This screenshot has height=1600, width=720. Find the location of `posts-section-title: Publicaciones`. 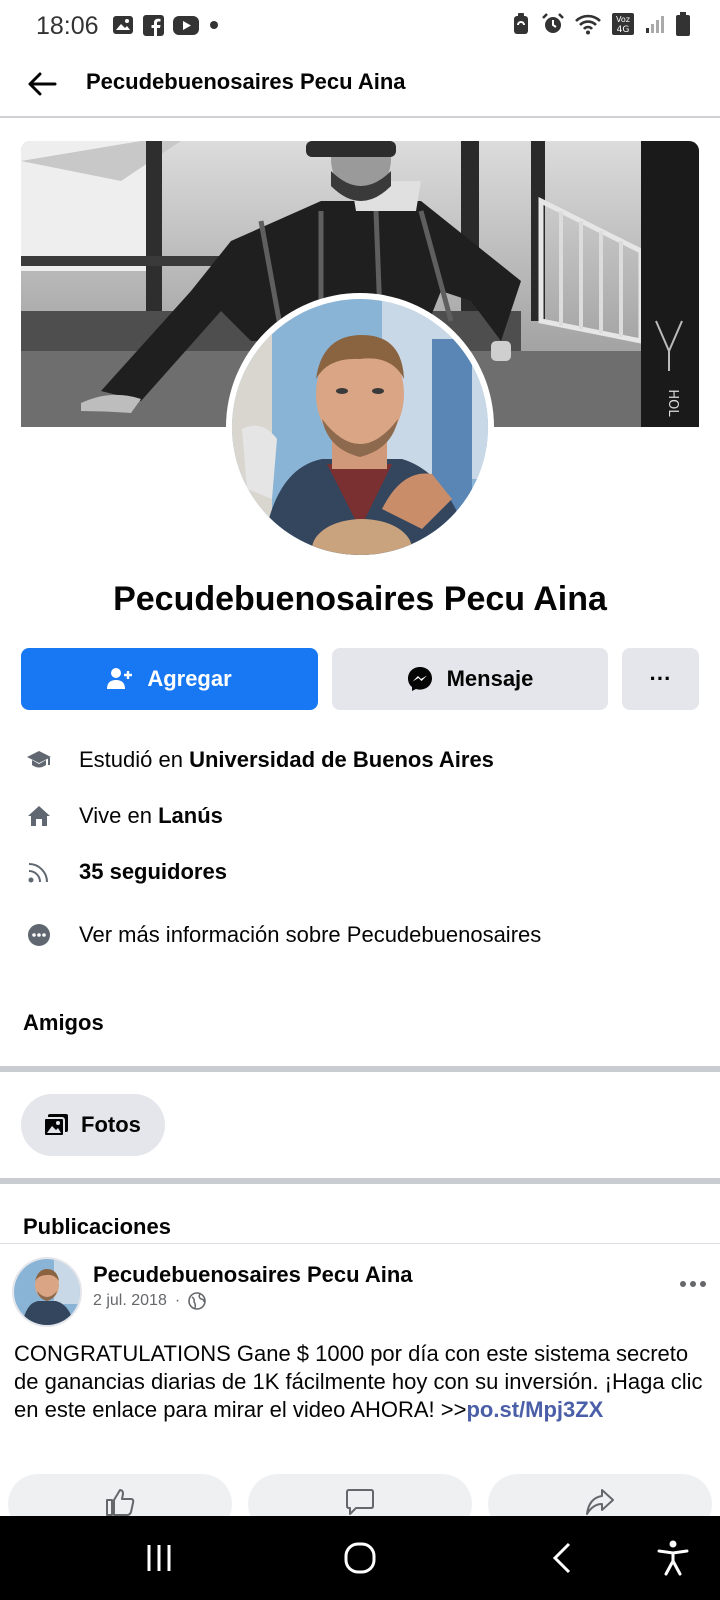

posts-section-title: Publicaciones is located at coordinates (97, 1226).